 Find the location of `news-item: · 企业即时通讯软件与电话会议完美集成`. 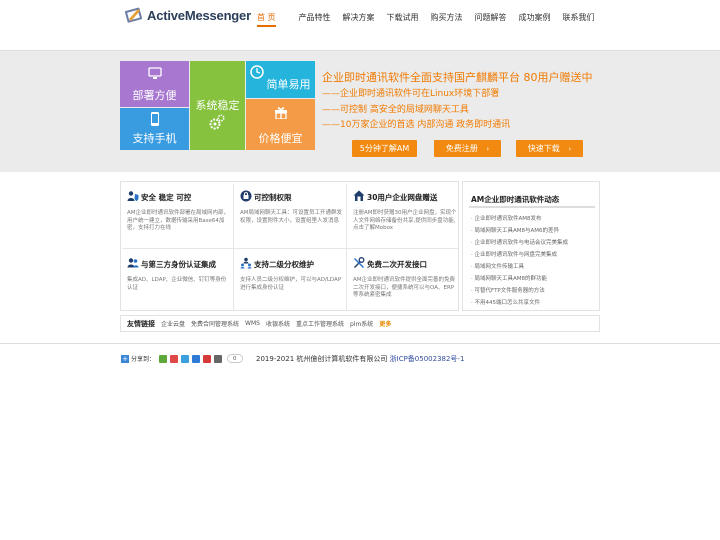

news-item: · 企业即时通讯软件与电话会议完美集成 is located at coordinates (519, 242).